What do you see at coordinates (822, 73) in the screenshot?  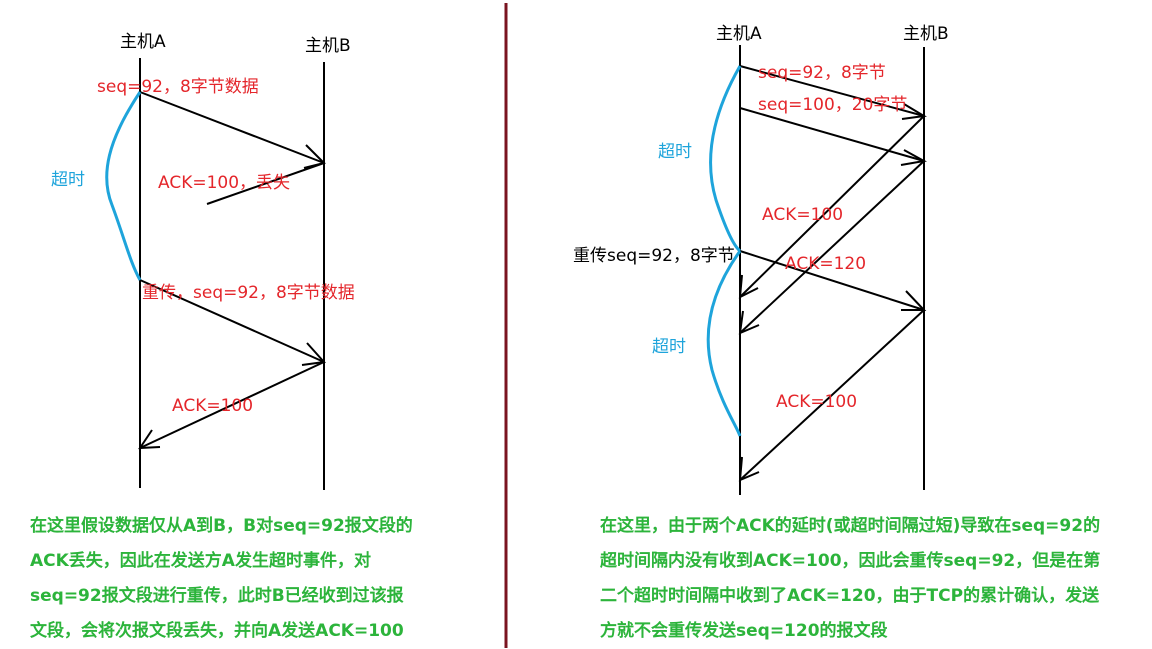 I see `right-label-send1: seq=92，8字节` at bounding box center [822, 73].